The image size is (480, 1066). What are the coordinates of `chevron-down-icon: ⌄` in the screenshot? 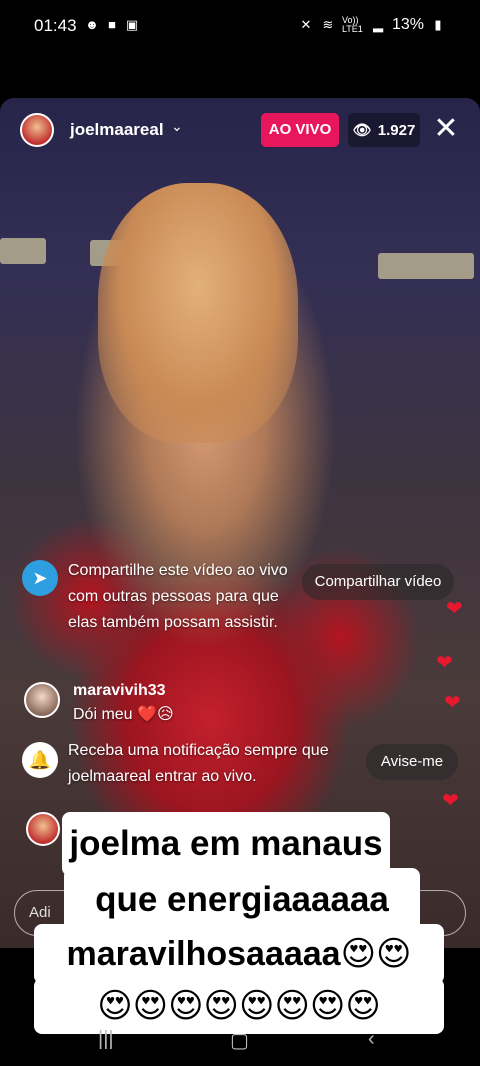 It's located at (177, 126).